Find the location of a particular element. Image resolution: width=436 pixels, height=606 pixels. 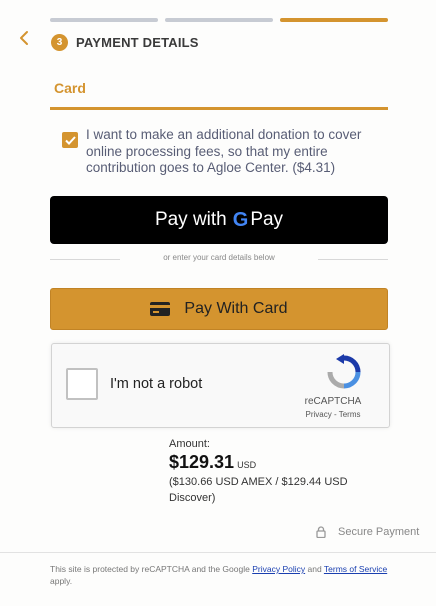

privacy-policy-link: Privacy Policy is located at coordinates (278, 569).